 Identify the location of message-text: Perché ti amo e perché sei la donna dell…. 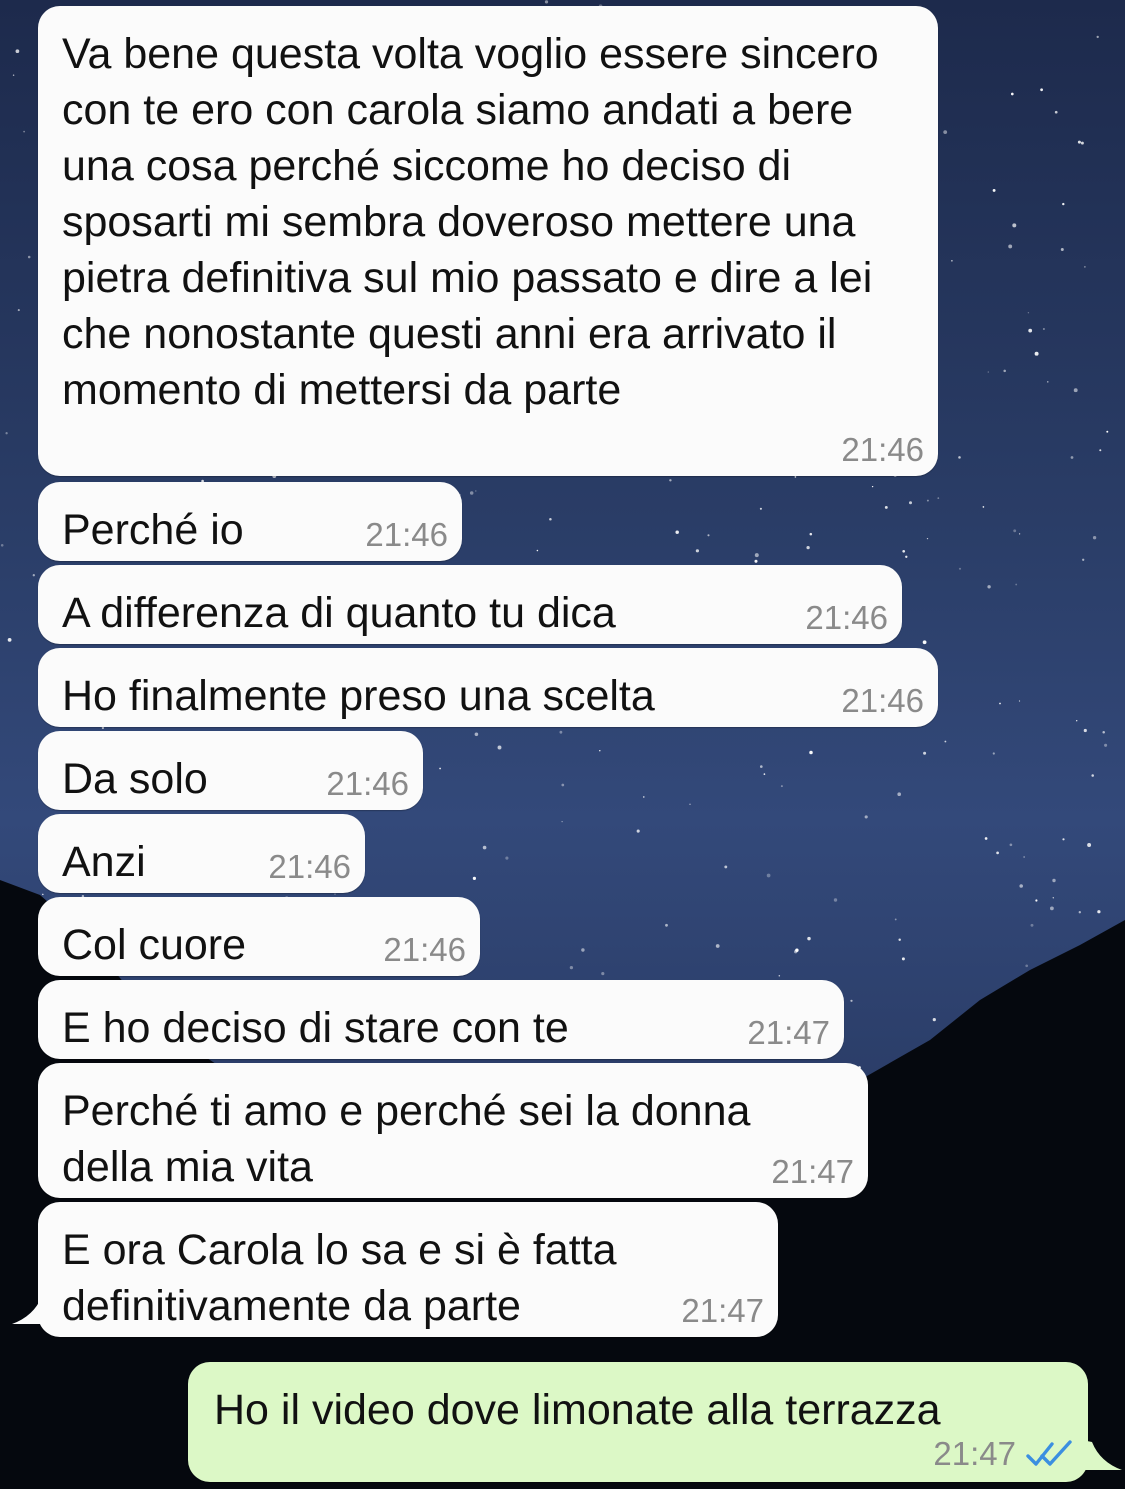
(412, 1139).